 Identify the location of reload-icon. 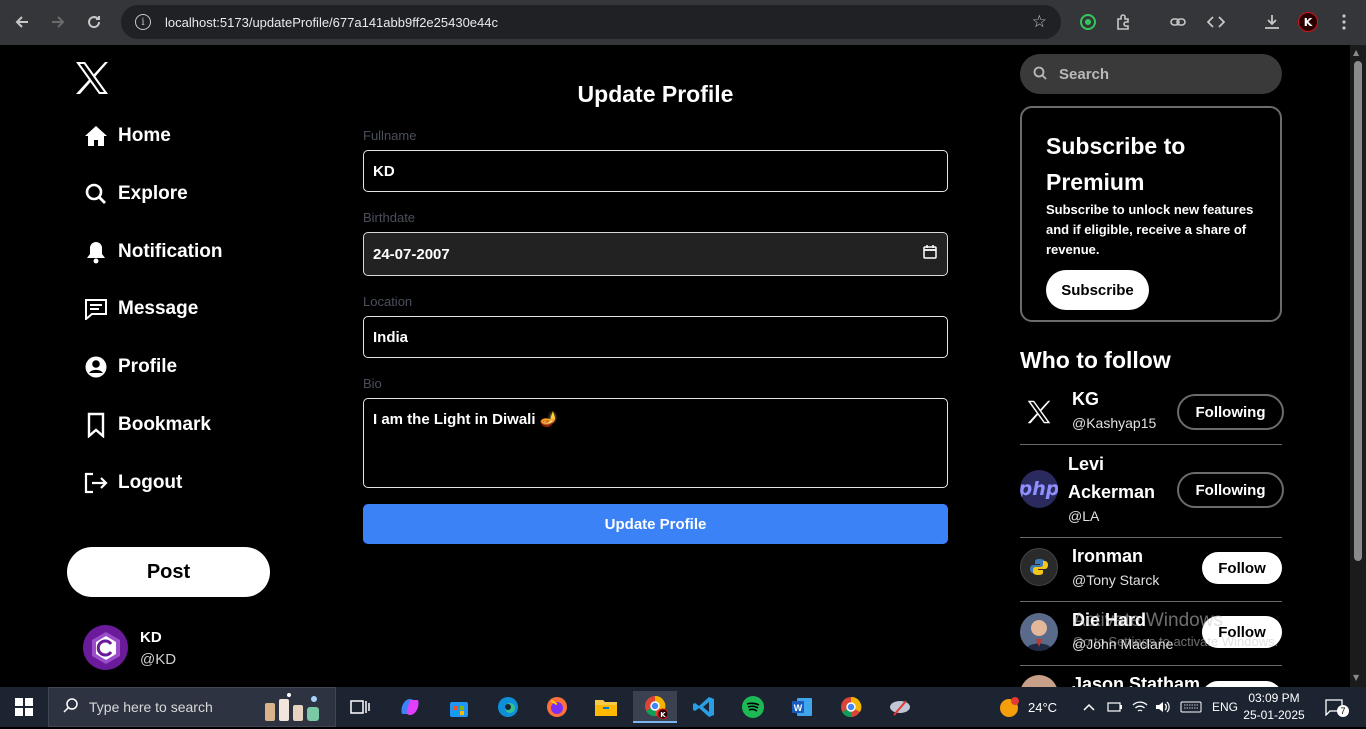
(94, 22).